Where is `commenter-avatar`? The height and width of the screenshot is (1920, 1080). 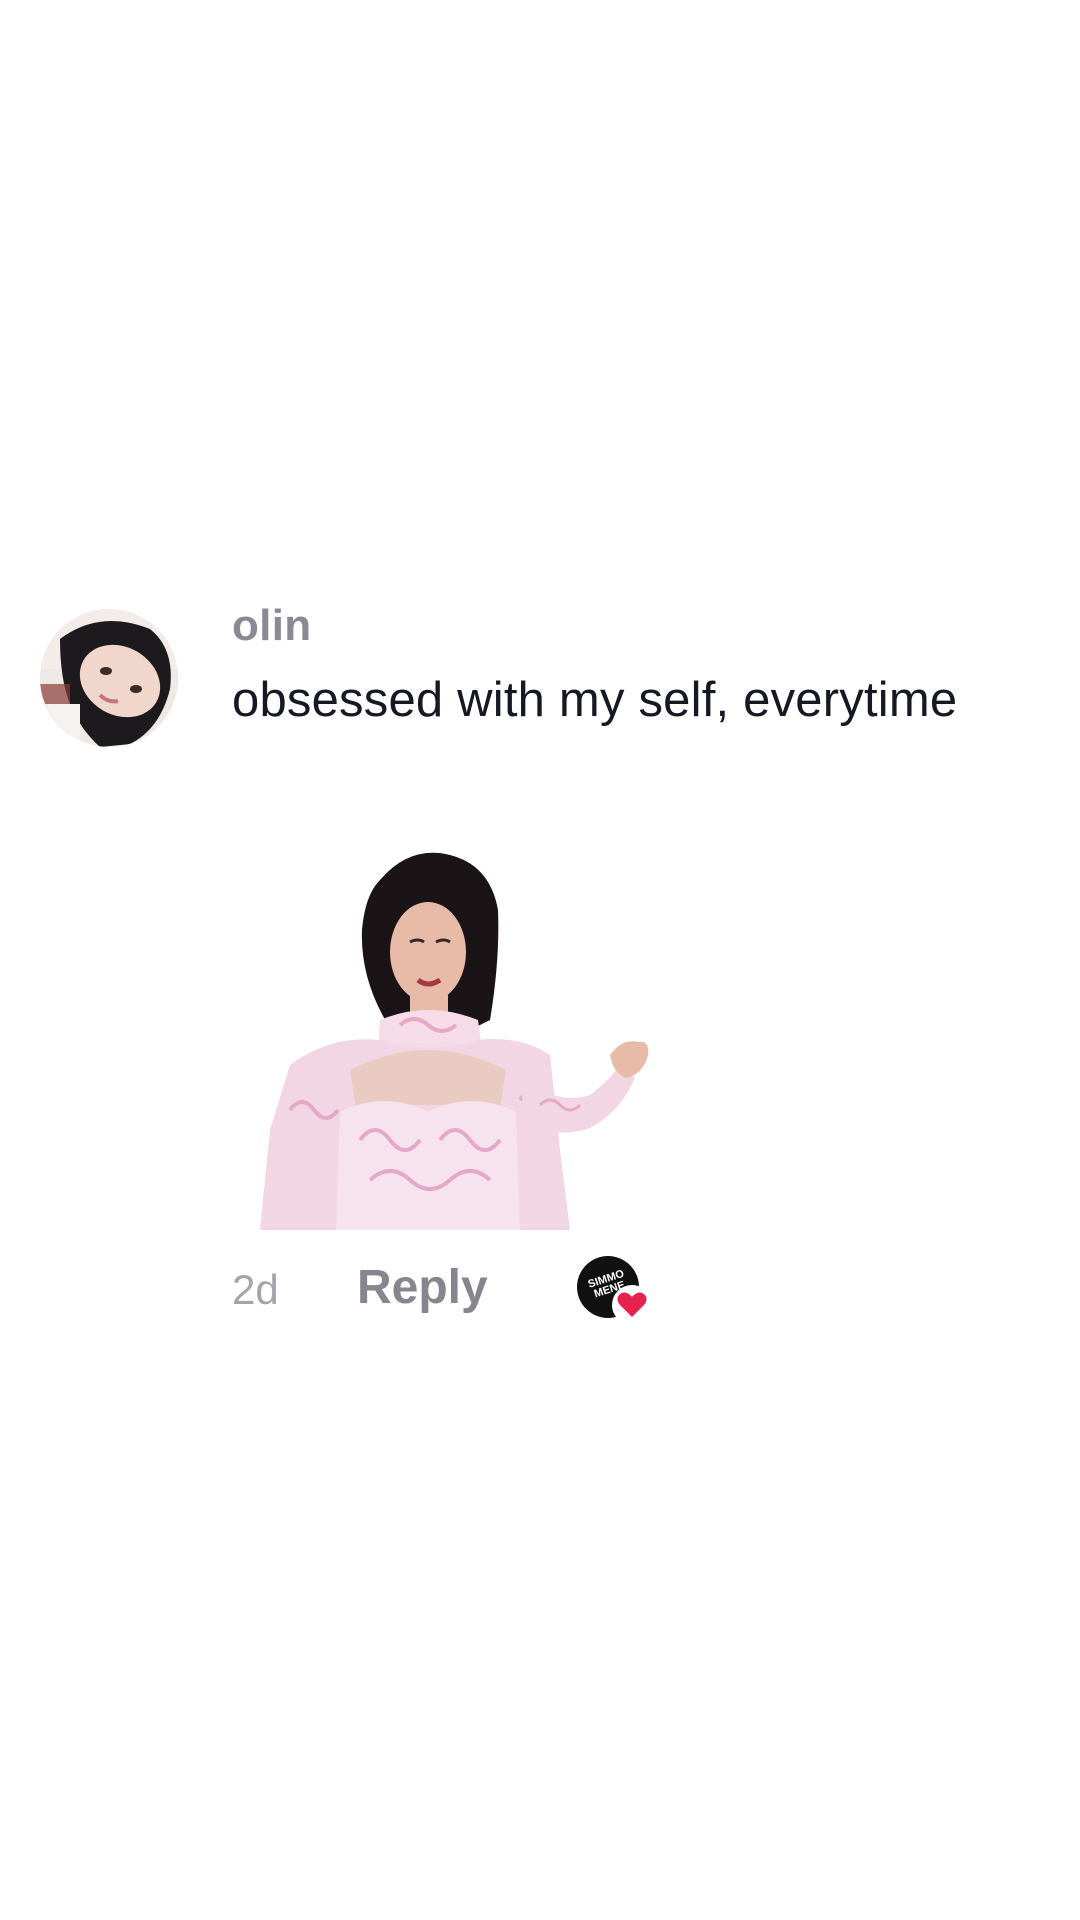 commenter-avatar is located at coordinates (109, 678).